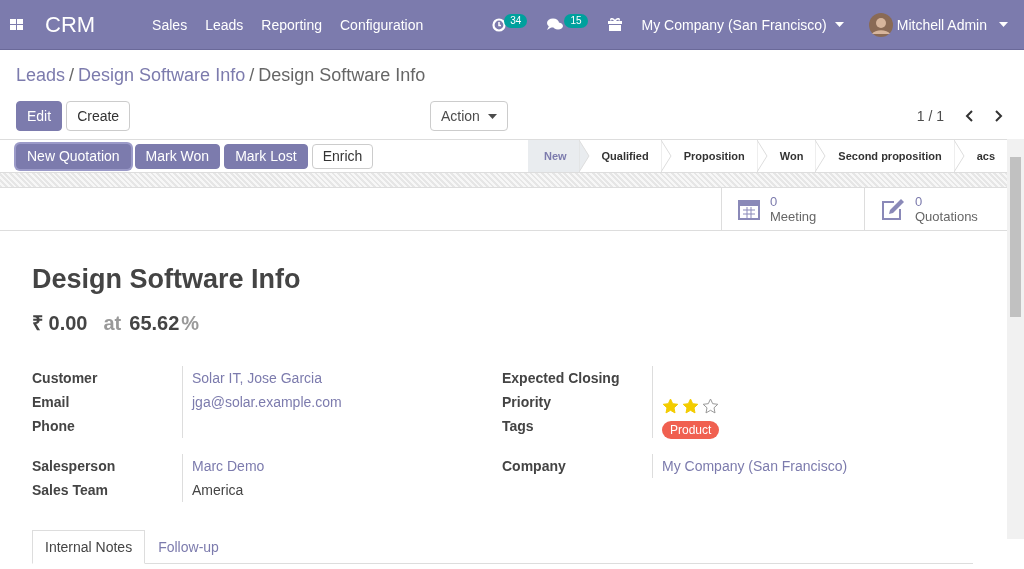  Describe the element at coordinates (970, 116) in the screenshot. I see `previous-icon` at that location.